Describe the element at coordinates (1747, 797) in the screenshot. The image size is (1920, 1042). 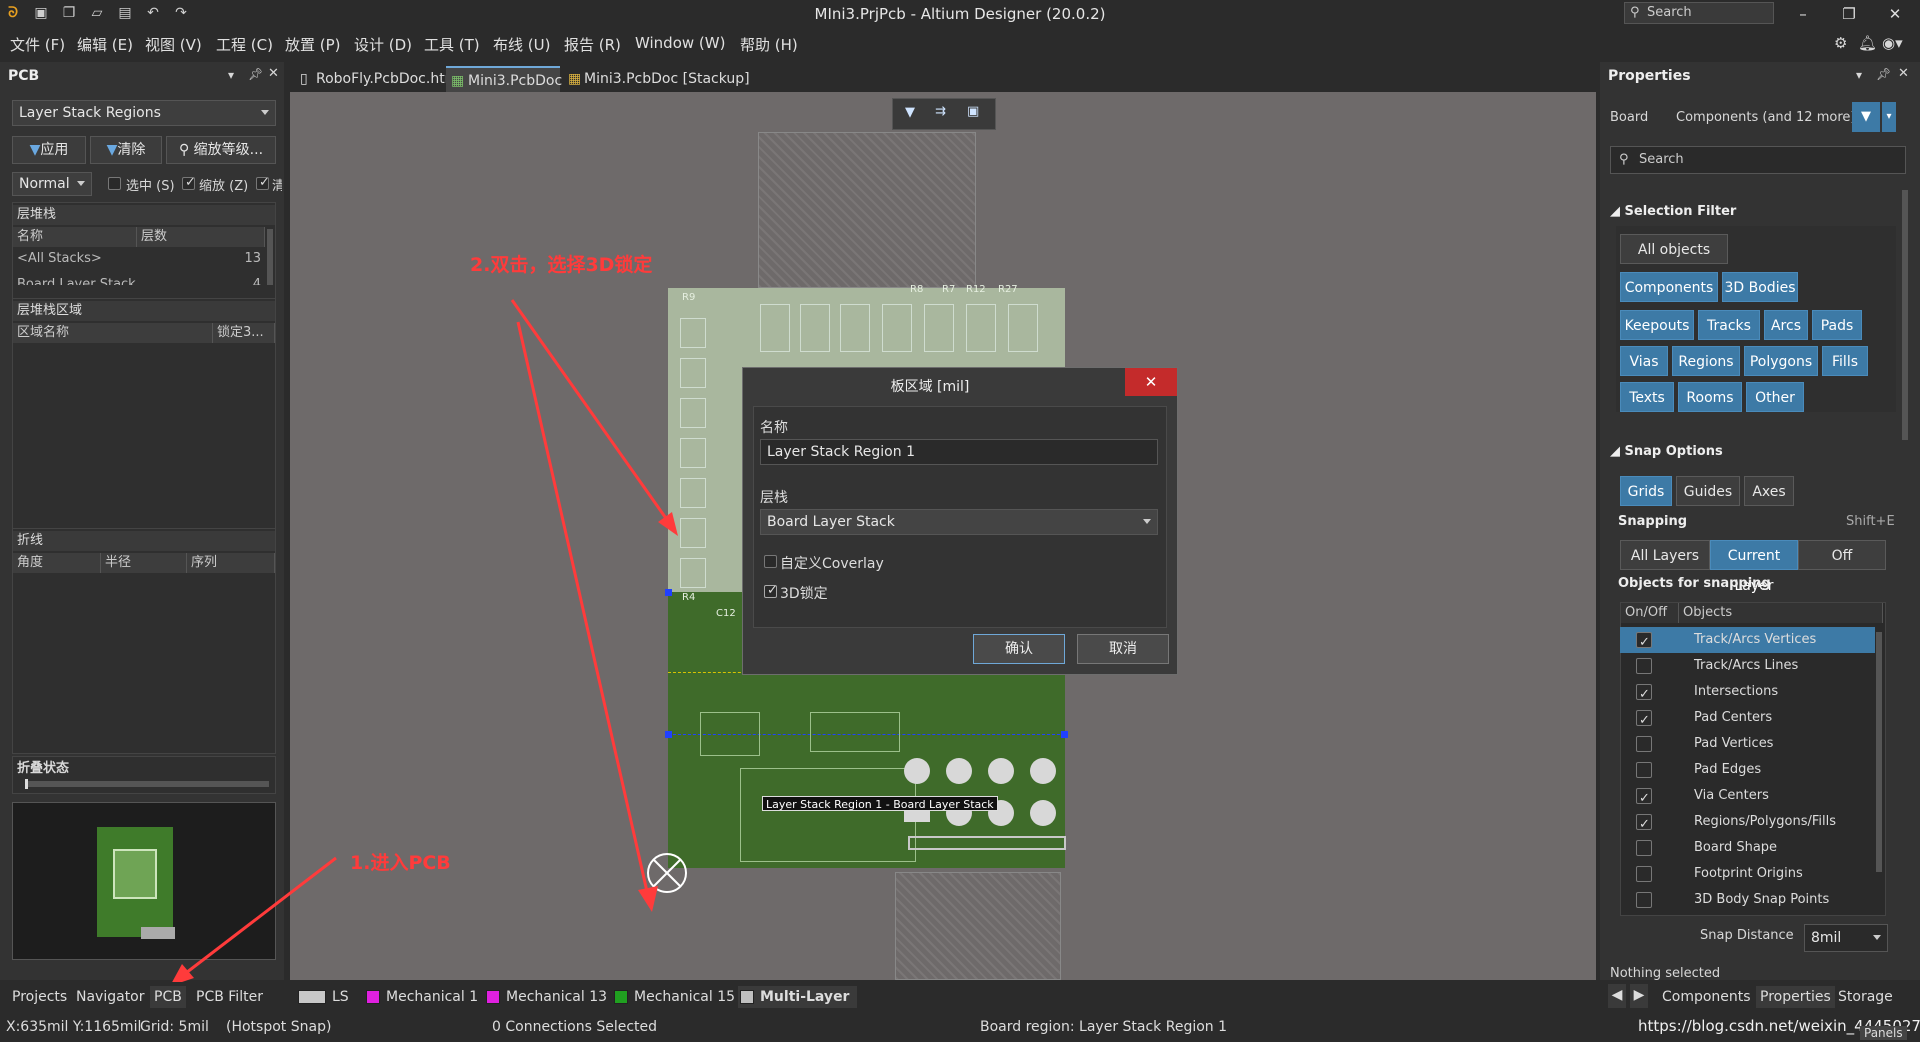
I see `table-row: Via Centers` at that location.